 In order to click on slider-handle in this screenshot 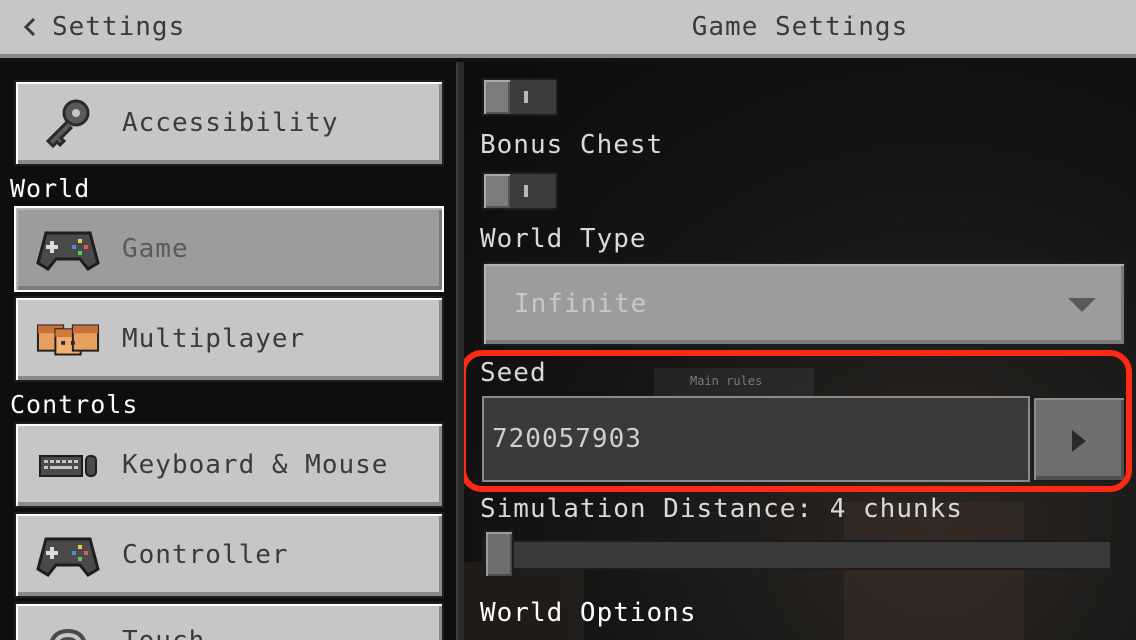, I will do `click(499, 554)`.